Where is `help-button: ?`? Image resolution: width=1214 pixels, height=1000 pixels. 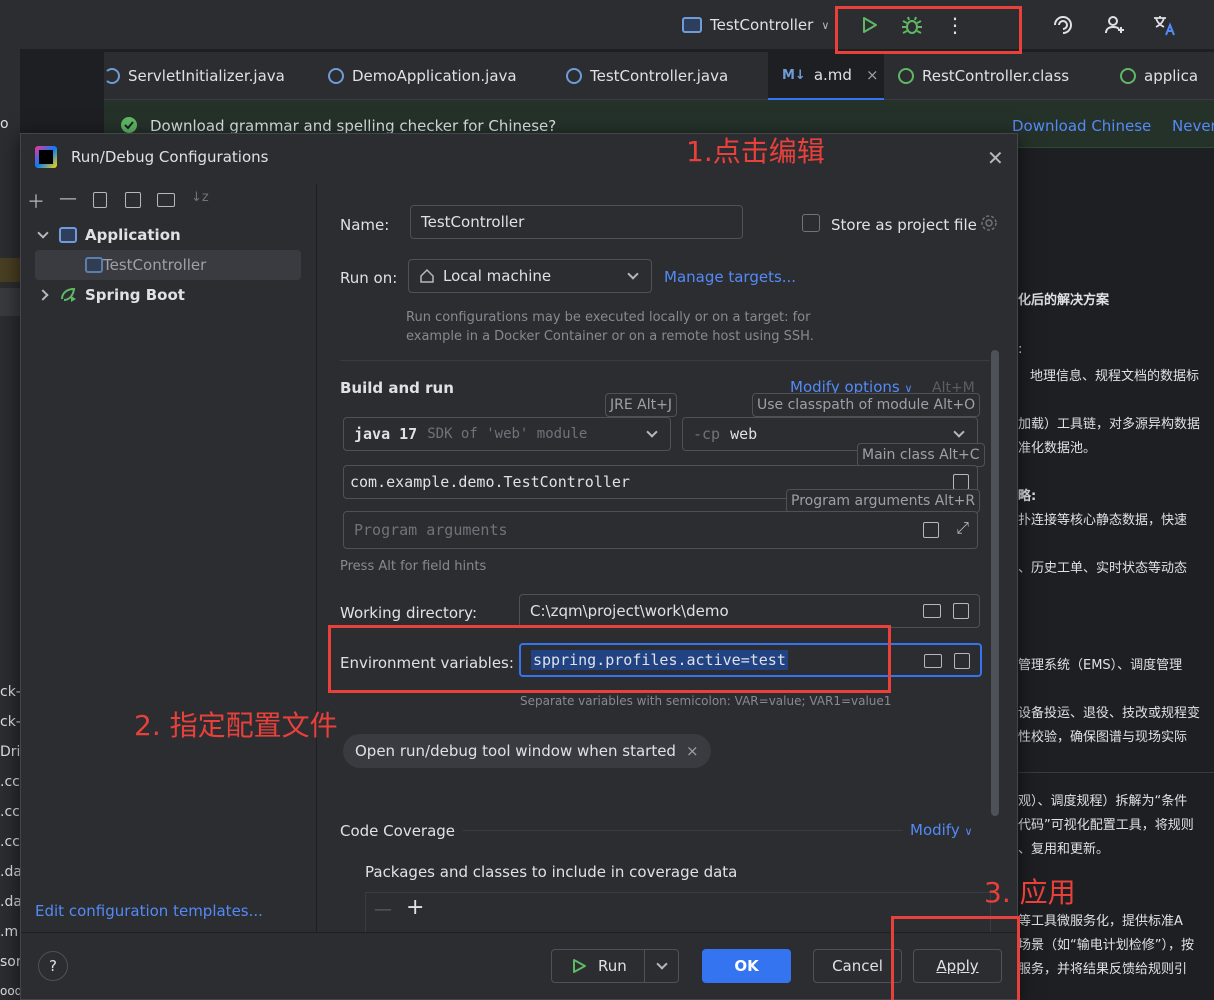 help-button: ? is located at coordinates (53, 966).